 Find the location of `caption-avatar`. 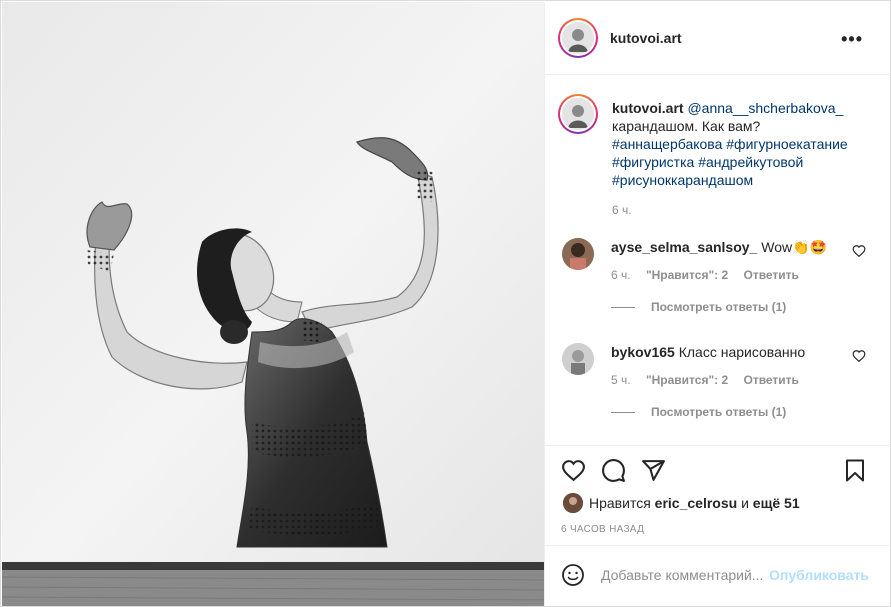

caption-avatar is located at coordinates (578, 114).